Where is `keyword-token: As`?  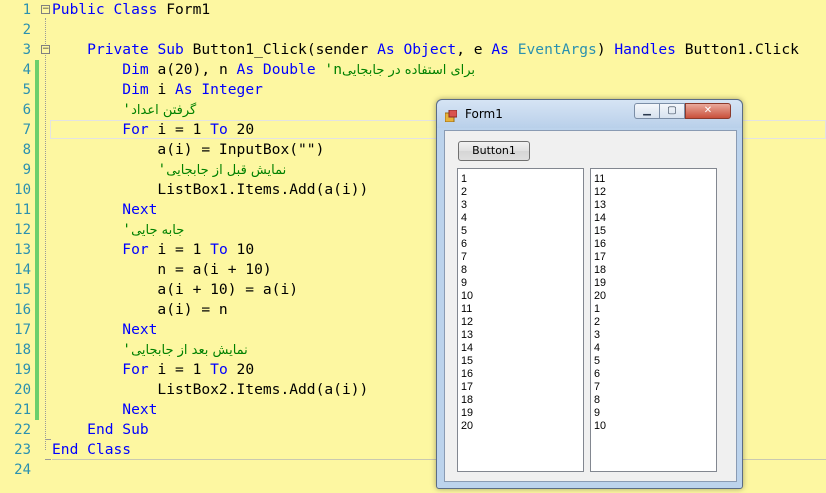
keyword-token: As is located at coordinates (386, 49).